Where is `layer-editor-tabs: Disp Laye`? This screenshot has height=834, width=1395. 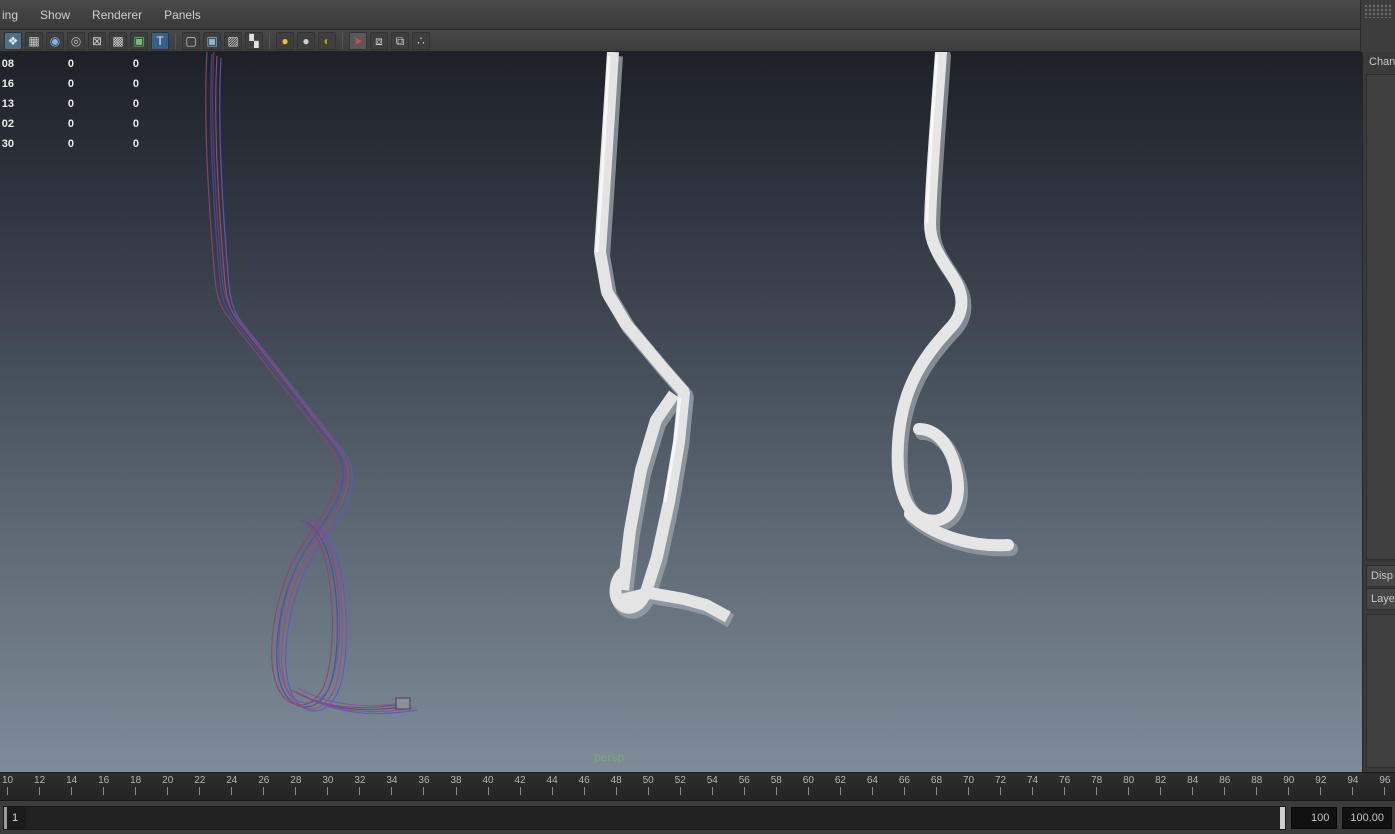 layer-editor-tabs: Disp Laye is located at coordinates (1380, 588).